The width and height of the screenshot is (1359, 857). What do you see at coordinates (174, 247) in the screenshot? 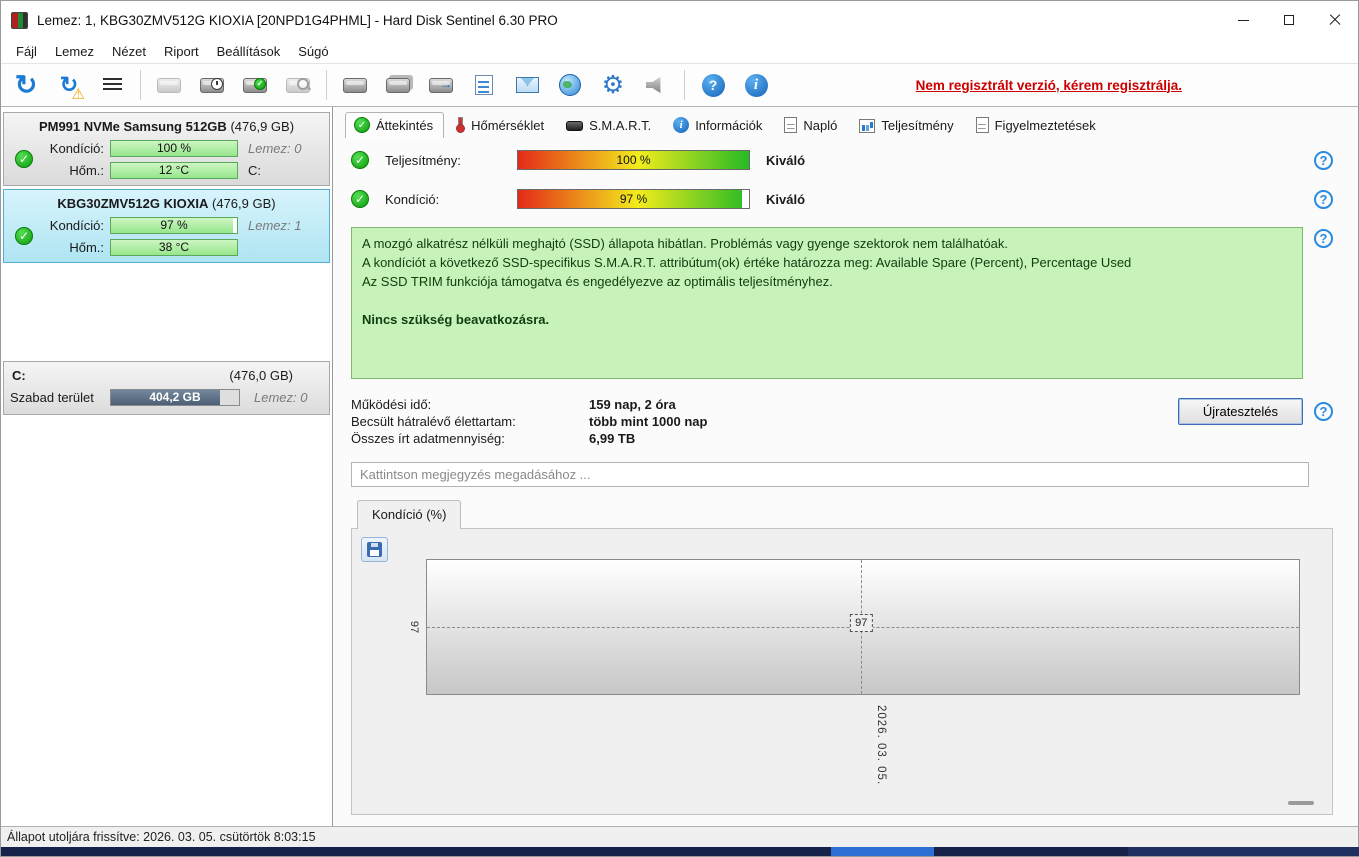
I see `temperature-bar: 38 °C` at bounding box center [174, 247].